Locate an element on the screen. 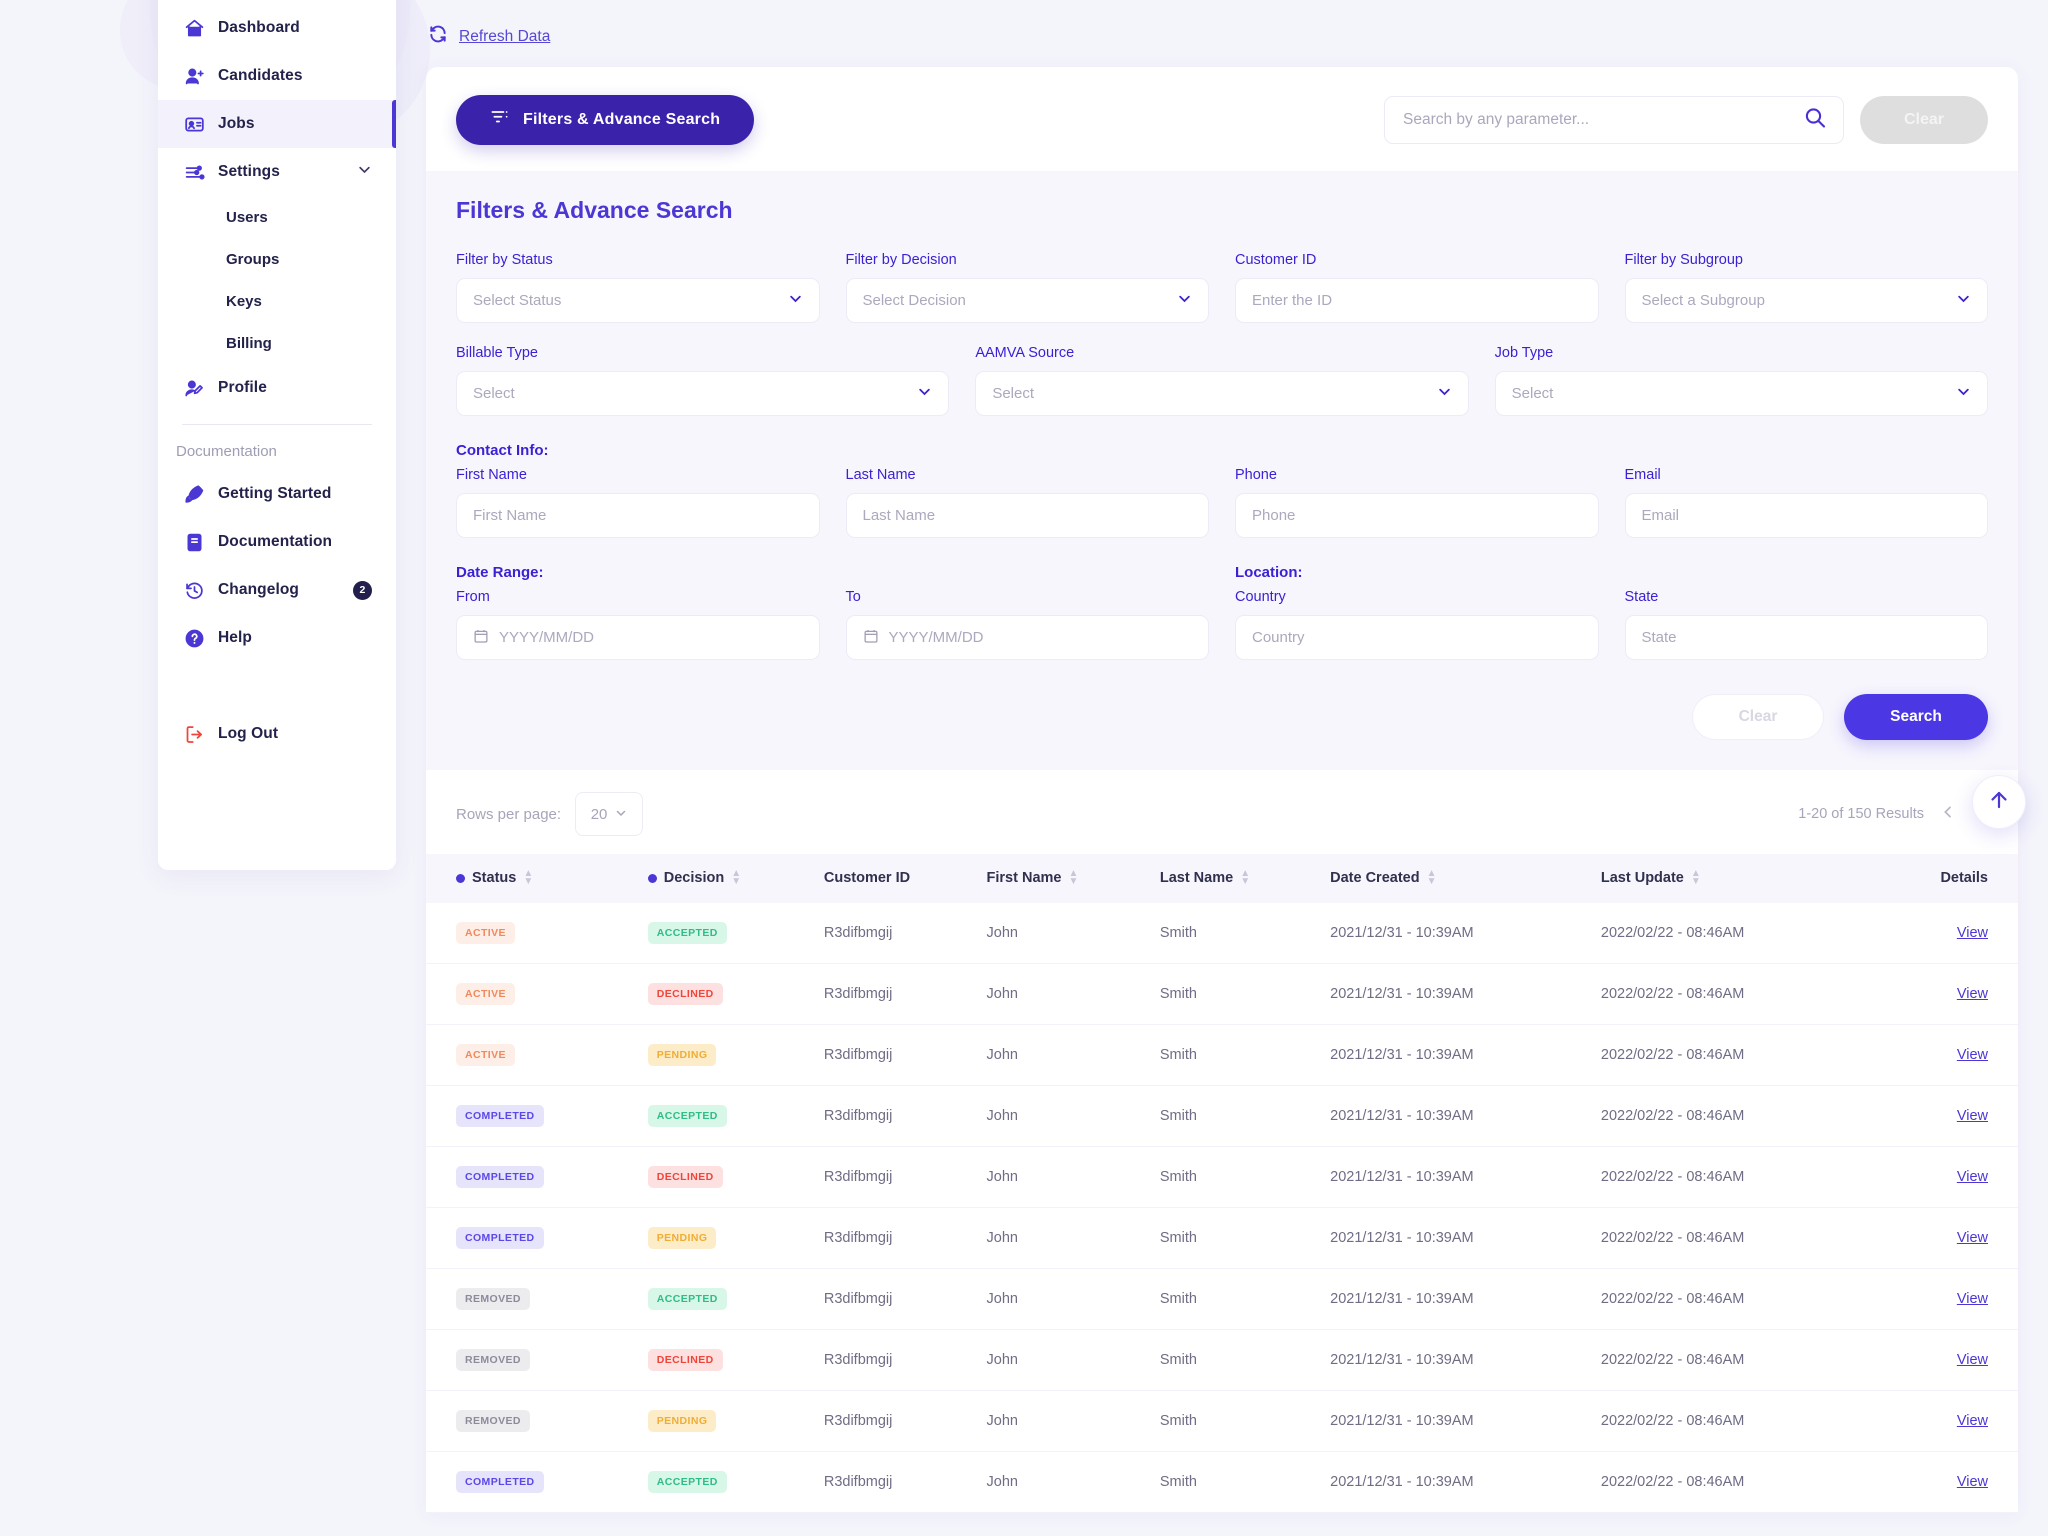 The image size is (2048, 1536). sidebar-subitem-billing: Billing is located at coordinates (277, 343).